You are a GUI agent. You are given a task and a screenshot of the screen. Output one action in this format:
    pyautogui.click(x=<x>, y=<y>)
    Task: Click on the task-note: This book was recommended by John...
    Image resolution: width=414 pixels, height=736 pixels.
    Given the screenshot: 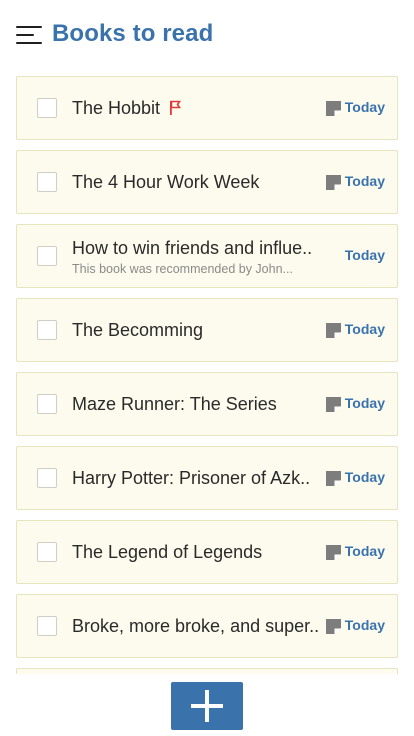 What is the action you would take?
    pyautogui.click(x=182, y=269)
    